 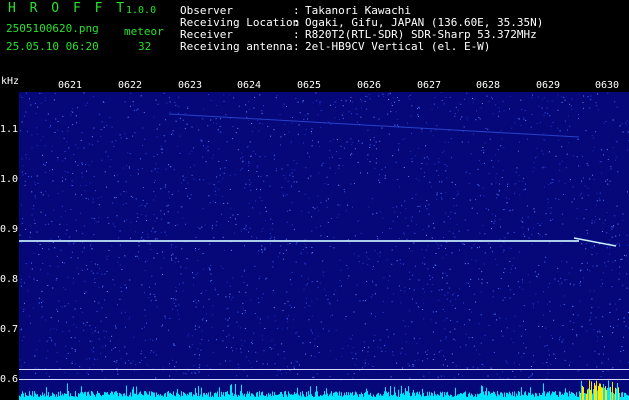 I want to click on carrier-drift, so click(x=595, y=242).